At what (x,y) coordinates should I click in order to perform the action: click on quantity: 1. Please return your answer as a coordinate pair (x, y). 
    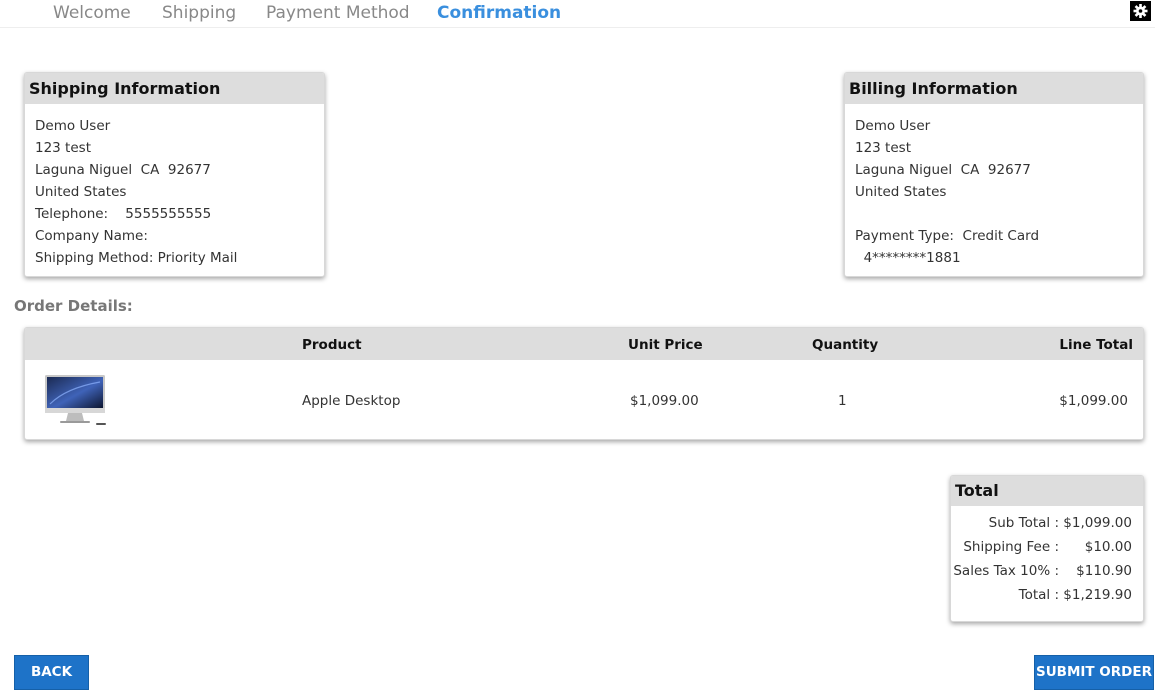
    Looking at the image, I should click on (842, 401).